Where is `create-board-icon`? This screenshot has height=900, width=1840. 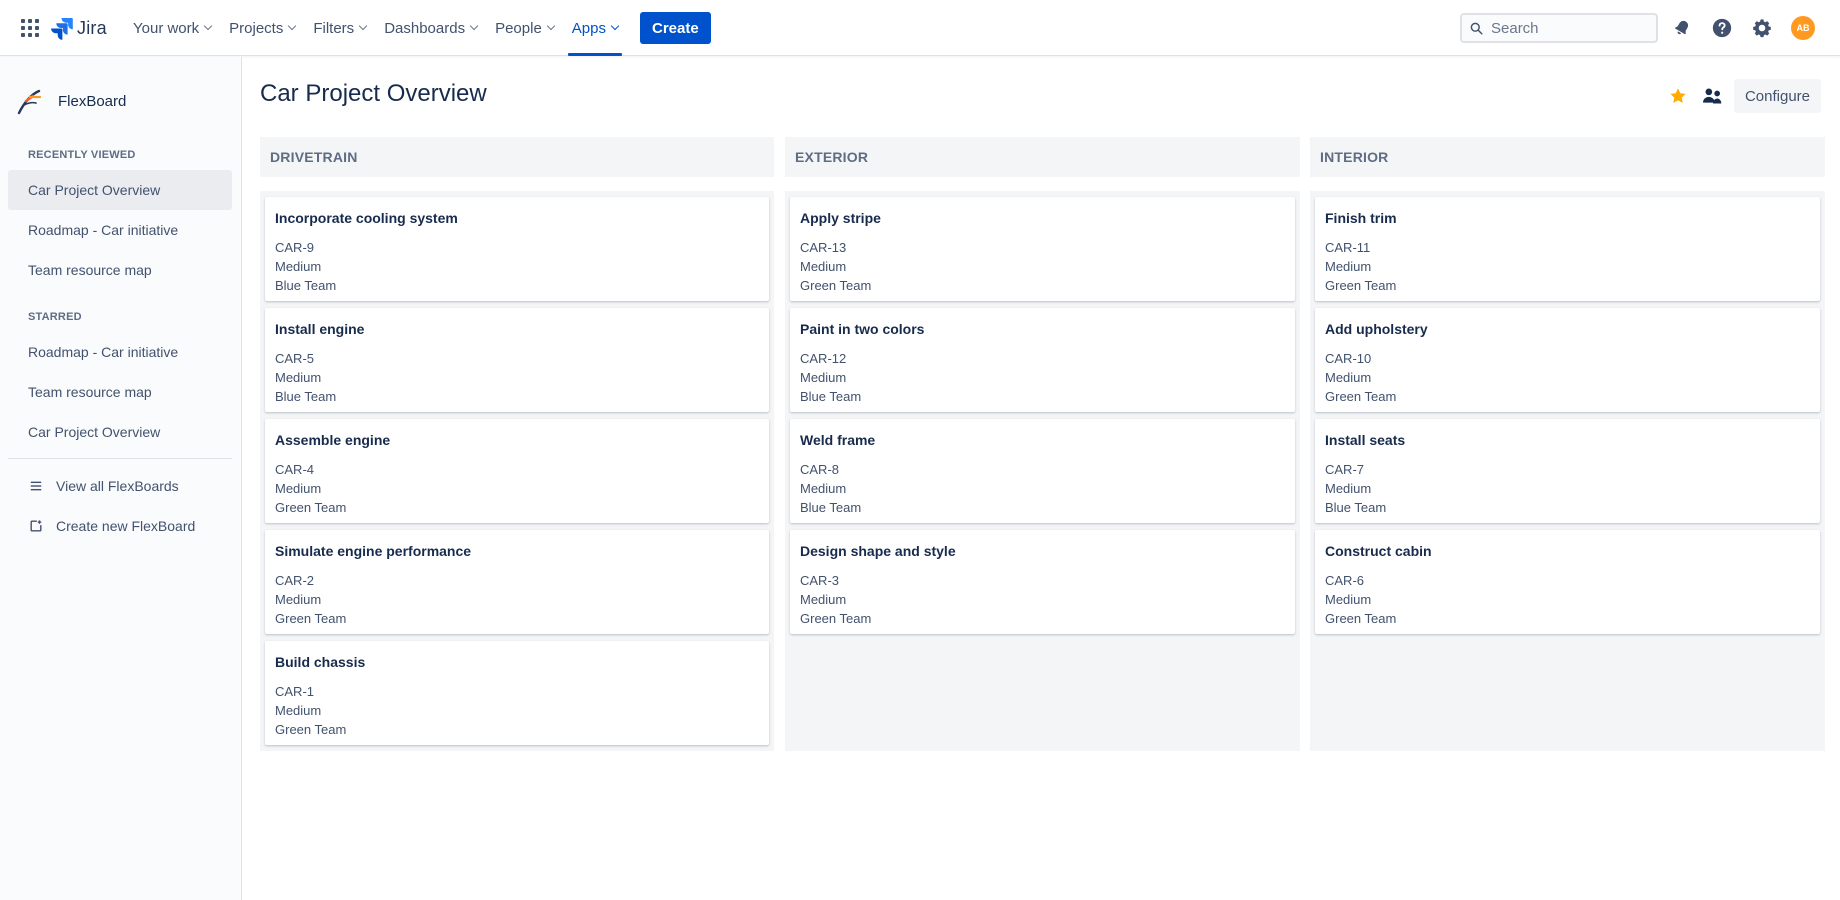
create-board-icon is located at coordinates (36, 526).